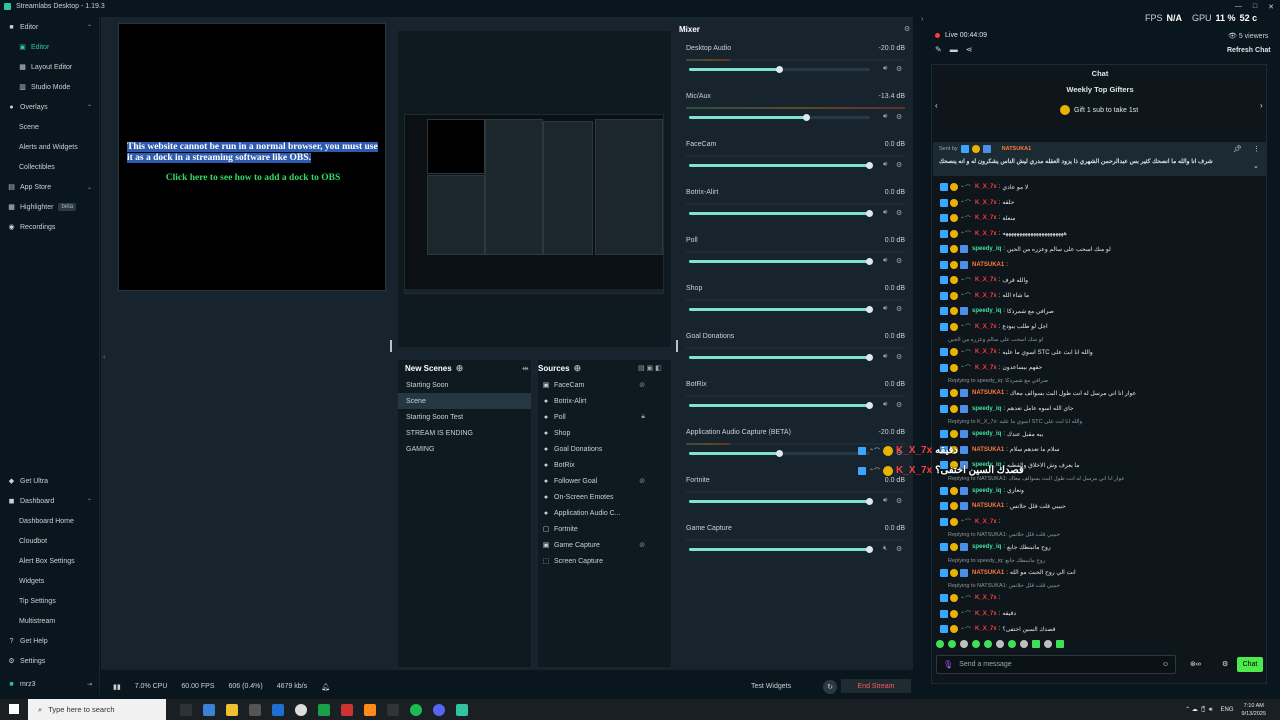 The width and height of the screenshot is (1280, 720). I want to click on sidebar-item-widgets: Widgets, so click(50, 581).